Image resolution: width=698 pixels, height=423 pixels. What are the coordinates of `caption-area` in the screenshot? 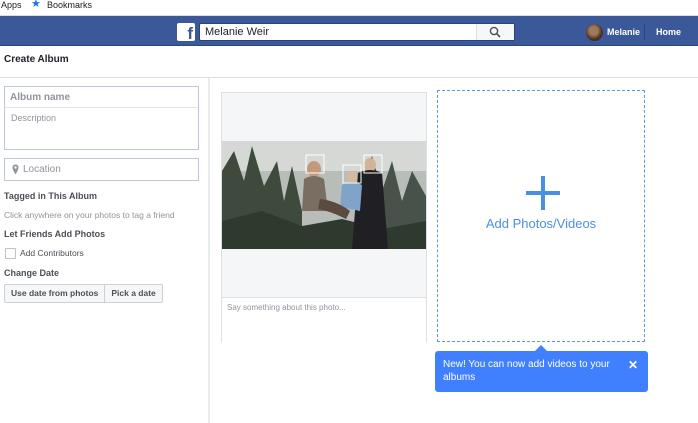 It's located at (324, 320).